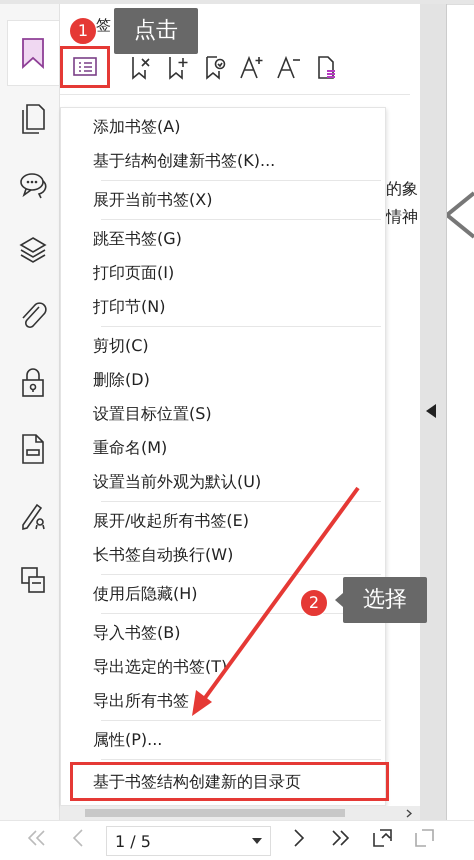  Describe the element at coordinates (103, 25) in the screenshot. I see `panel-title: 签` at that location.